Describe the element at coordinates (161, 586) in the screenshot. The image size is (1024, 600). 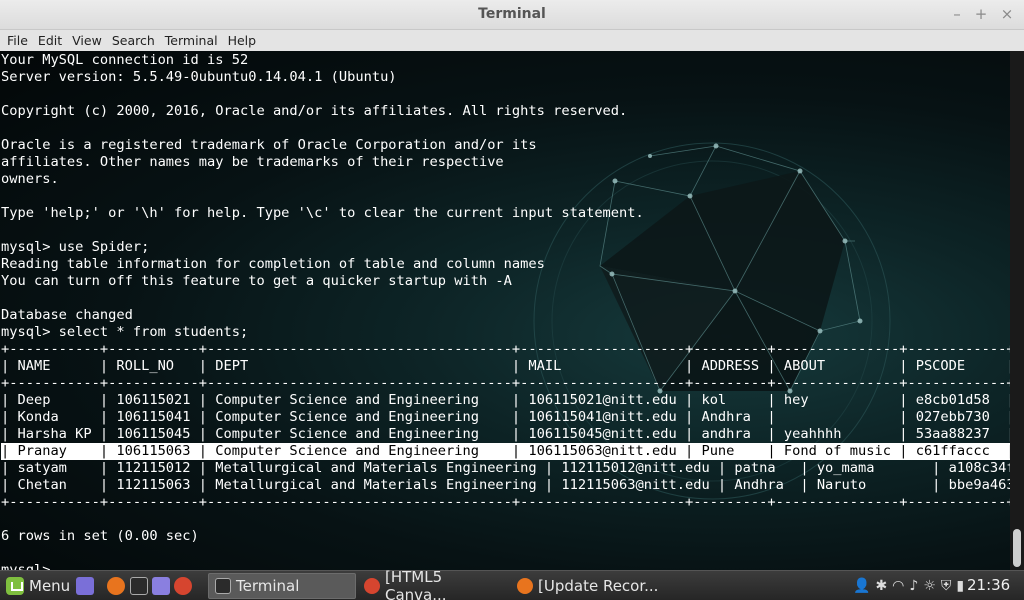
I see `folder-launcher-icon` at that location.